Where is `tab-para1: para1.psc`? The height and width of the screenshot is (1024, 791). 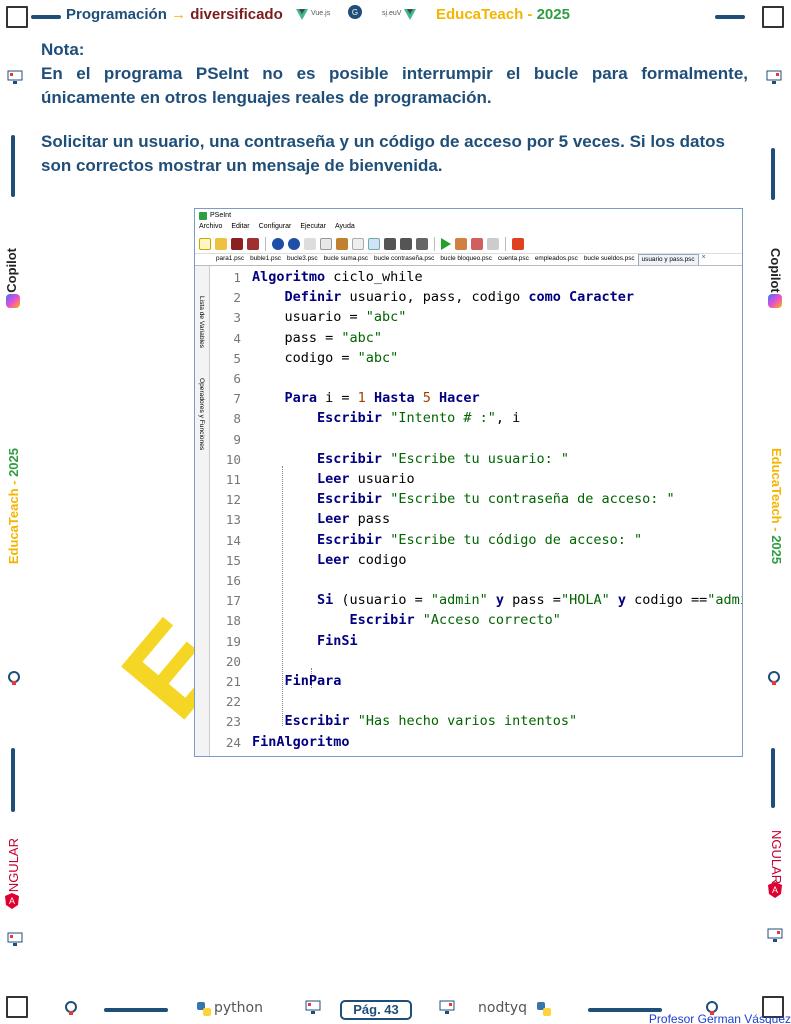 tab-para1: para1.psc is located at coordinates (230, 259).